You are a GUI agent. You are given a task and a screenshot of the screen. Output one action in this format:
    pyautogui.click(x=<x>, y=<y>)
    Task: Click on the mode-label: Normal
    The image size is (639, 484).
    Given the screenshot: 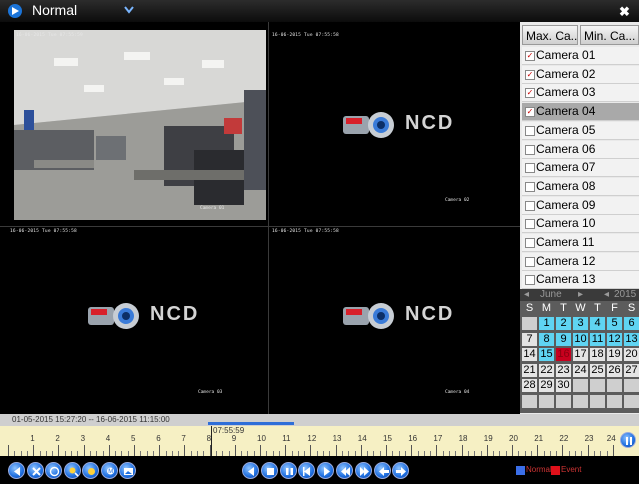 What is the action you would take?
    pyautogui.click(x=54, y=10)
    